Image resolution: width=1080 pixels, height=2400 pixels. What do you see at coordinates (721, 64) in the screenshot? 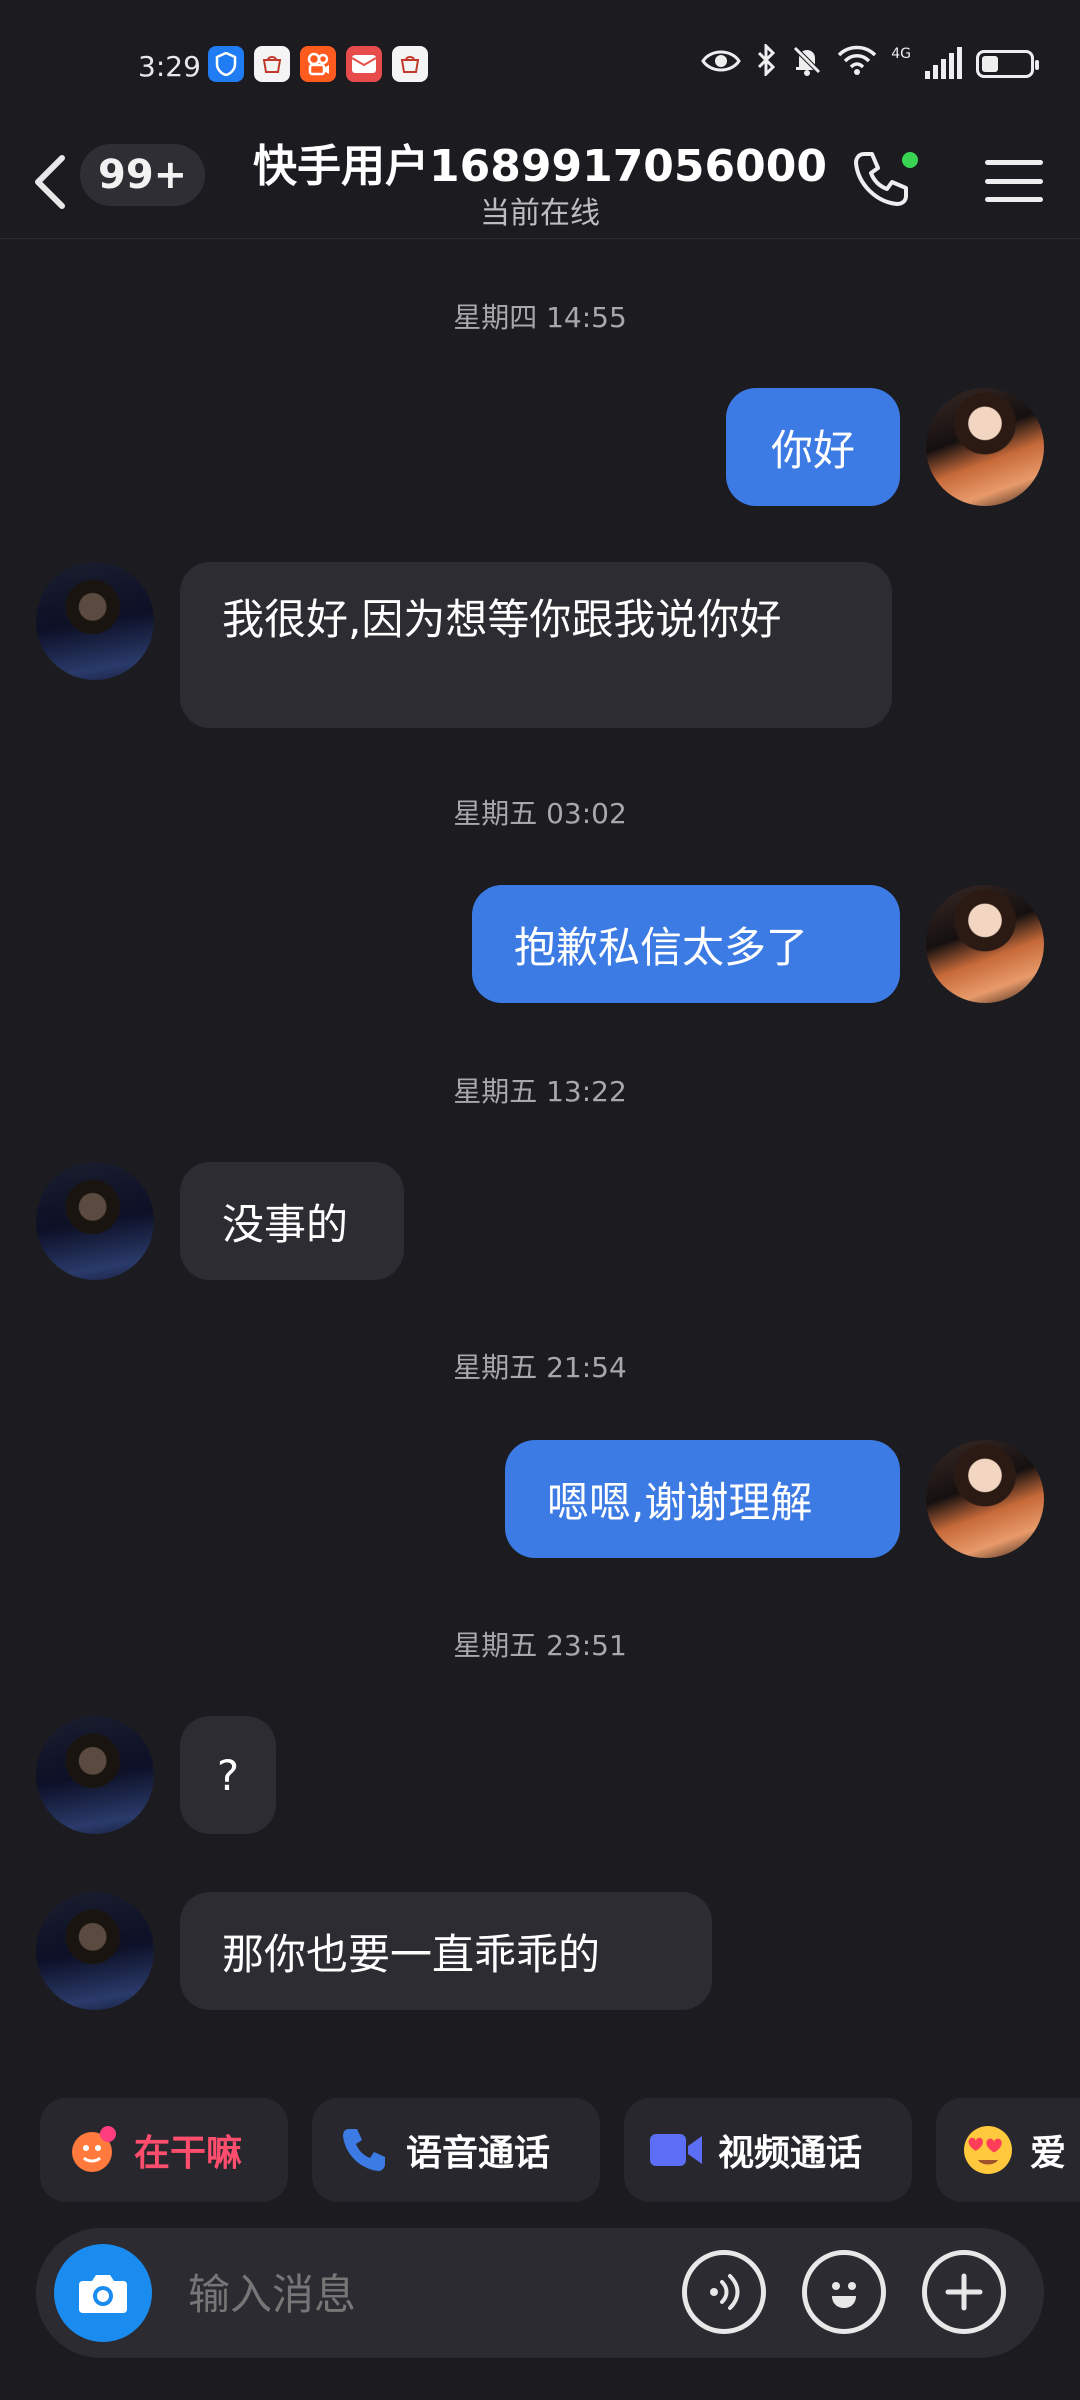
I see `eye-icon` at bounding box center [721, 64].